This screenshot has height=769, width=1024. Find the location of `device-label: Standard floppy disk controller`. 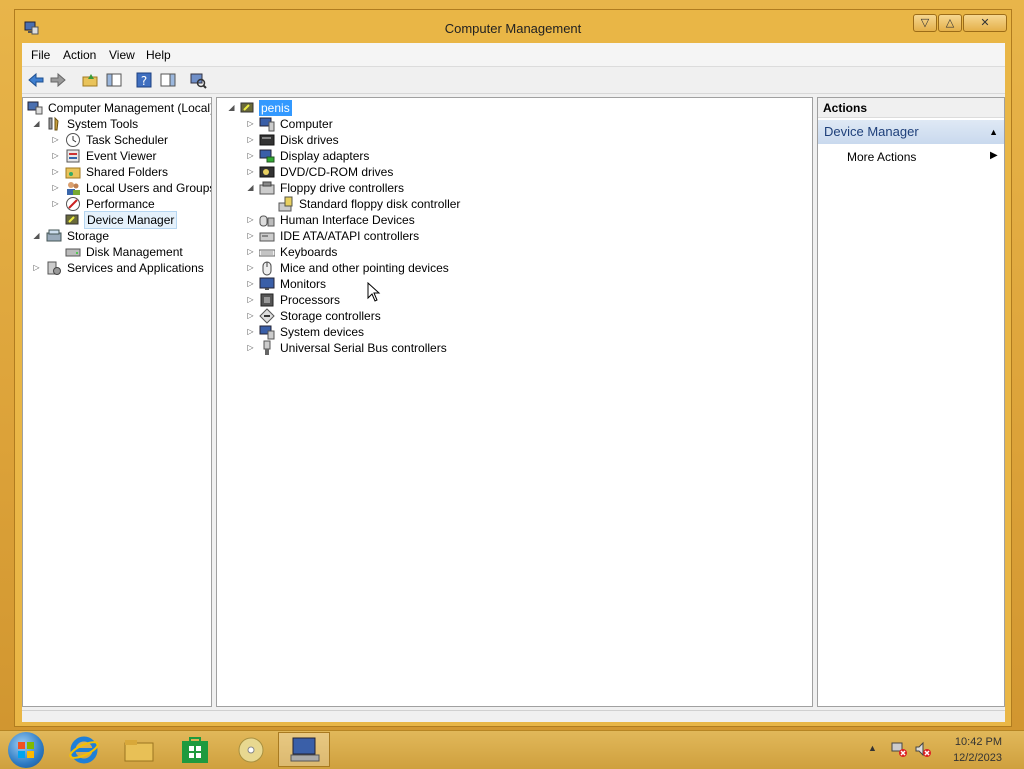

device-label: Standard floppy disk controller is located at coordinates (380, 204).